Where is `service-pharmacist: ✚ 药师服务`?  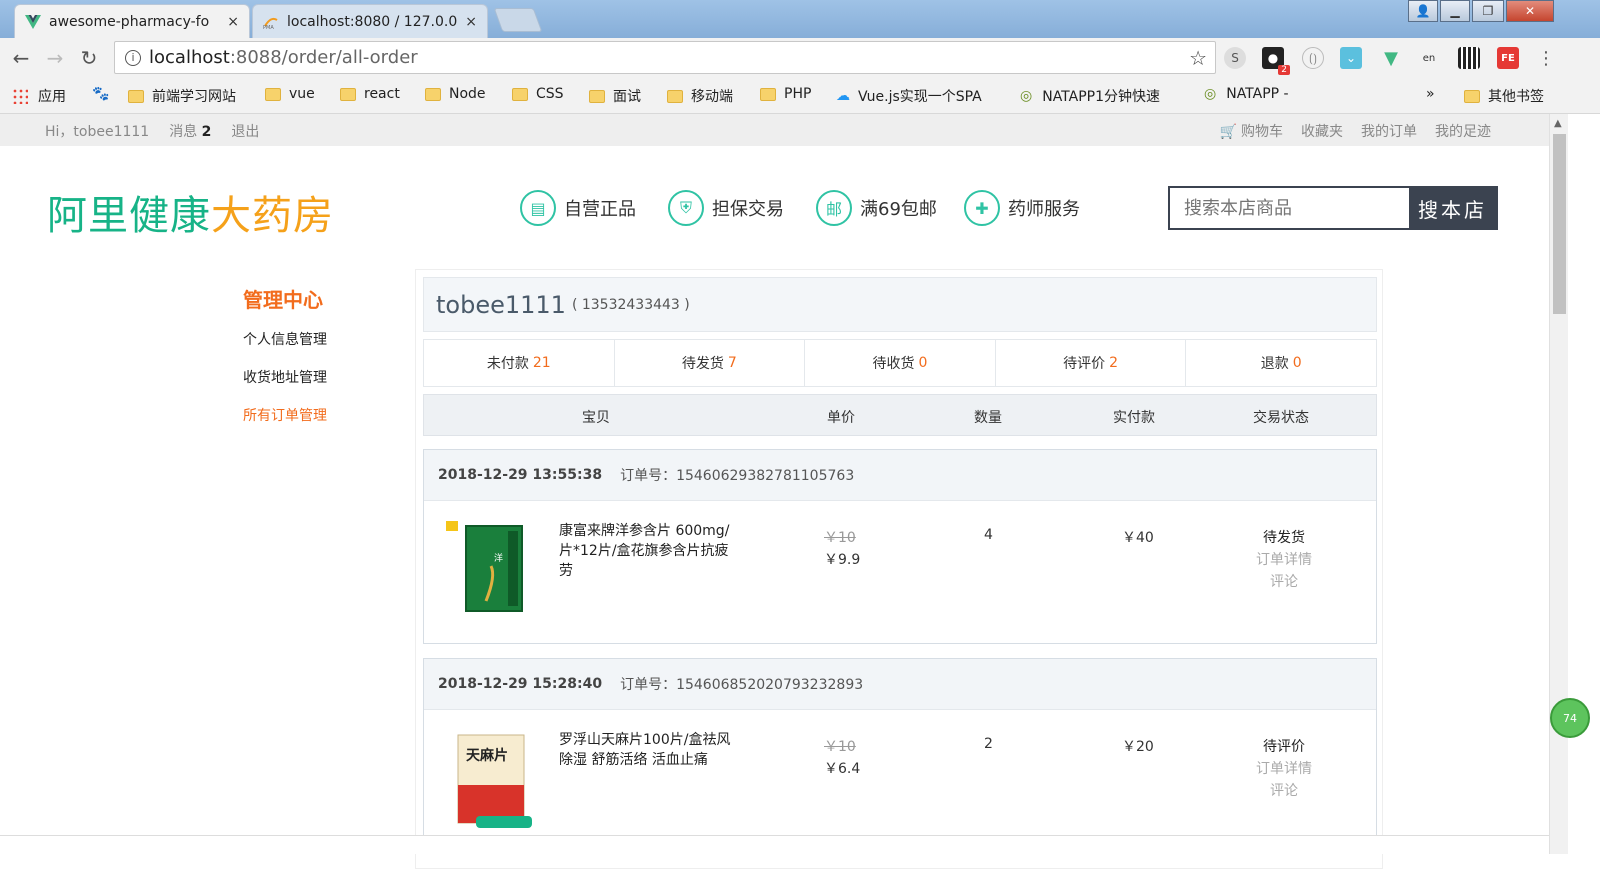
service-pharmacist: ✚ 药师服务 is located at coordinates (1022, 208).